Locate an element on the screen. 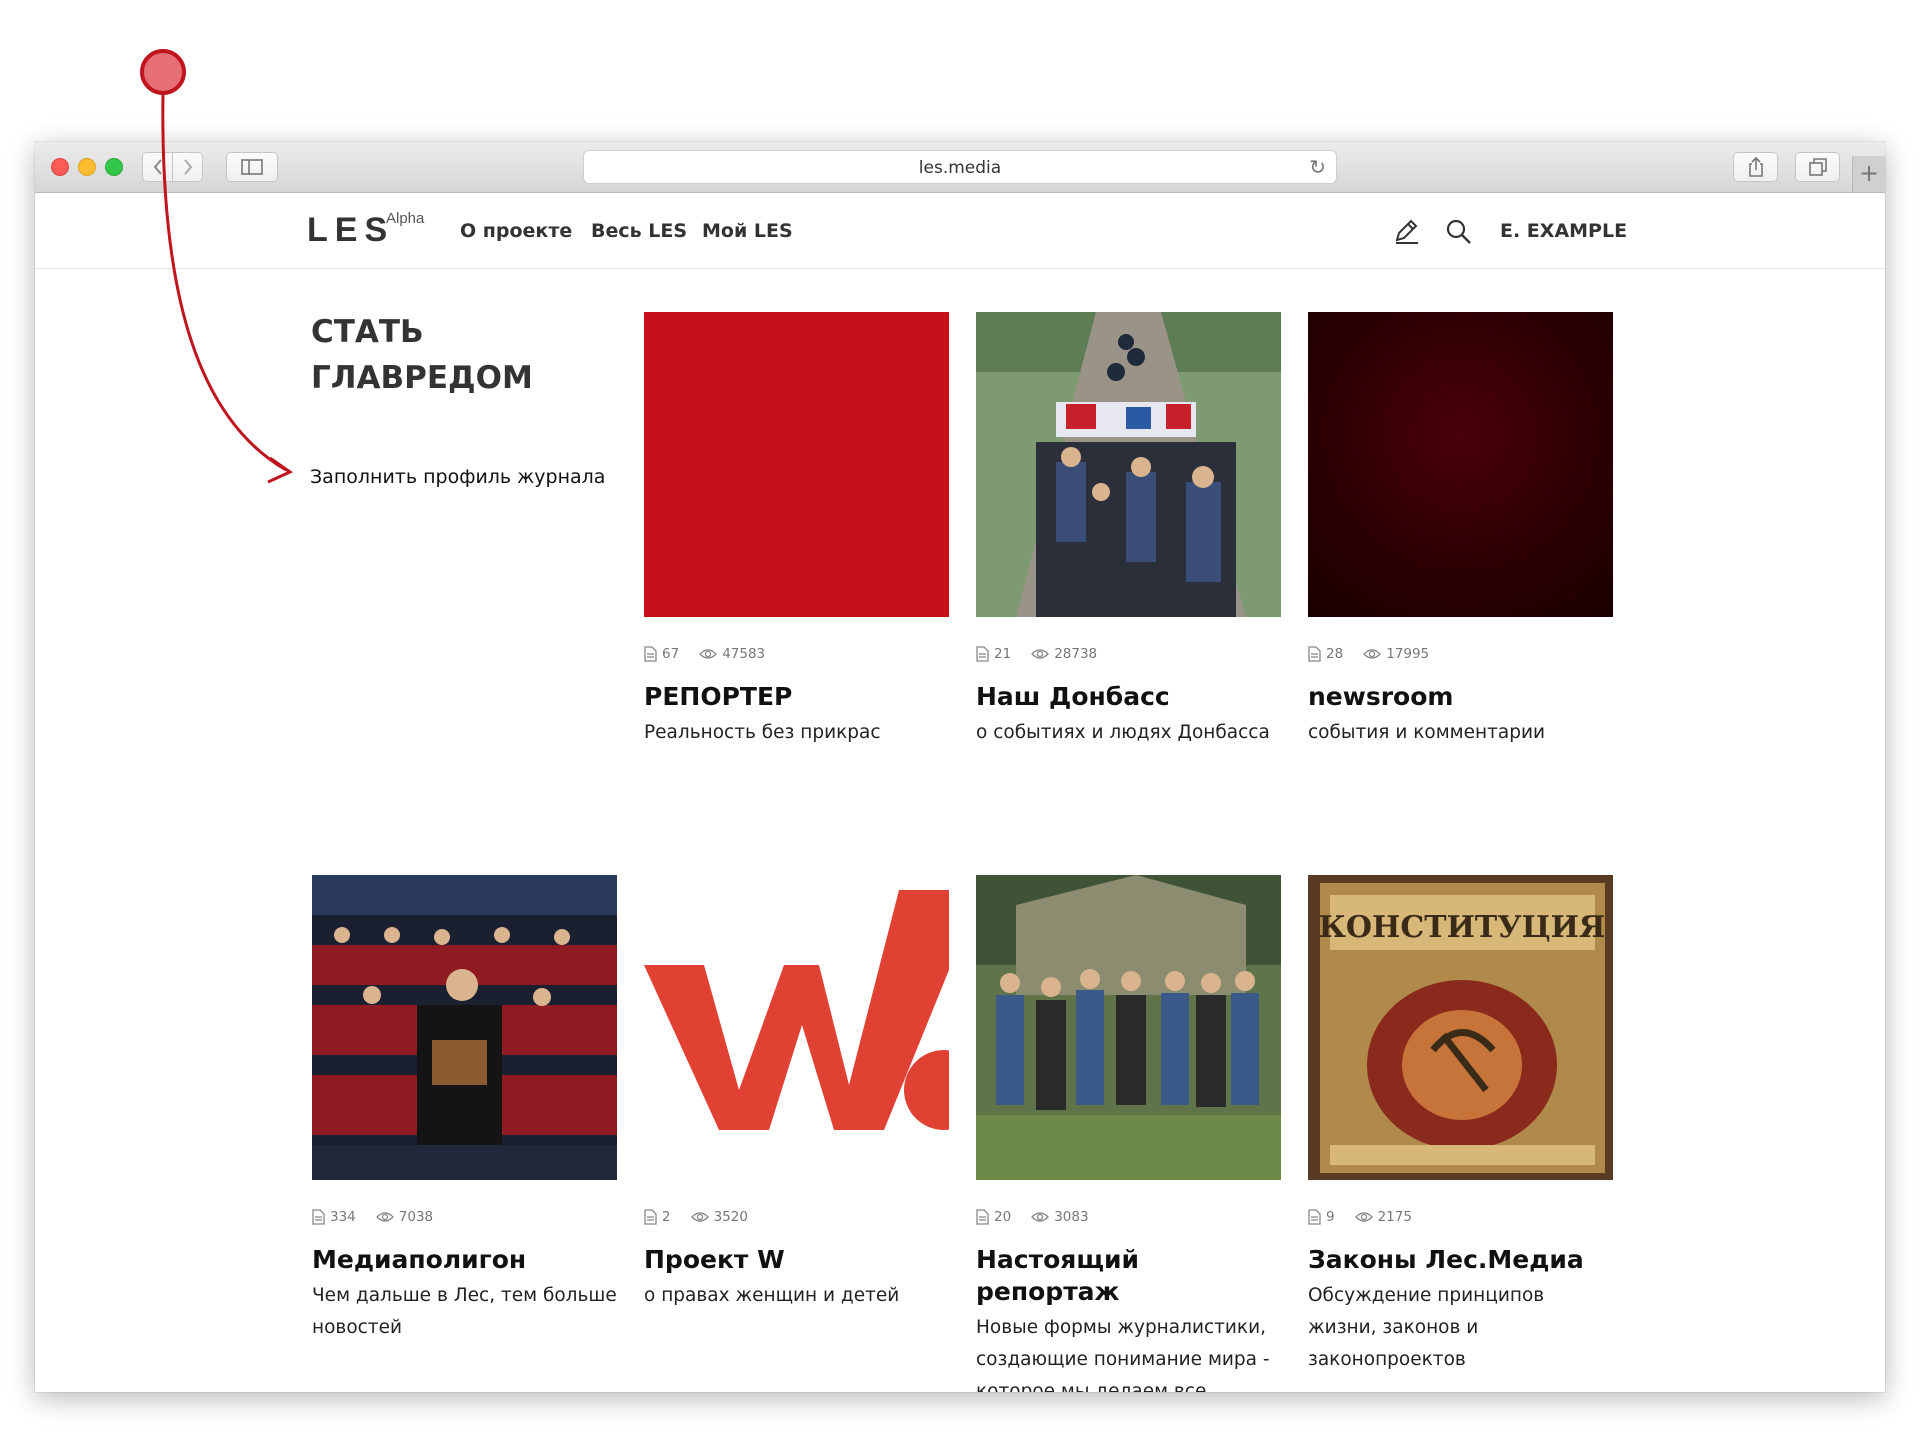 This screenshot has height=1441, width=1920. tabs-icon is located at coordinates (1817, 167).